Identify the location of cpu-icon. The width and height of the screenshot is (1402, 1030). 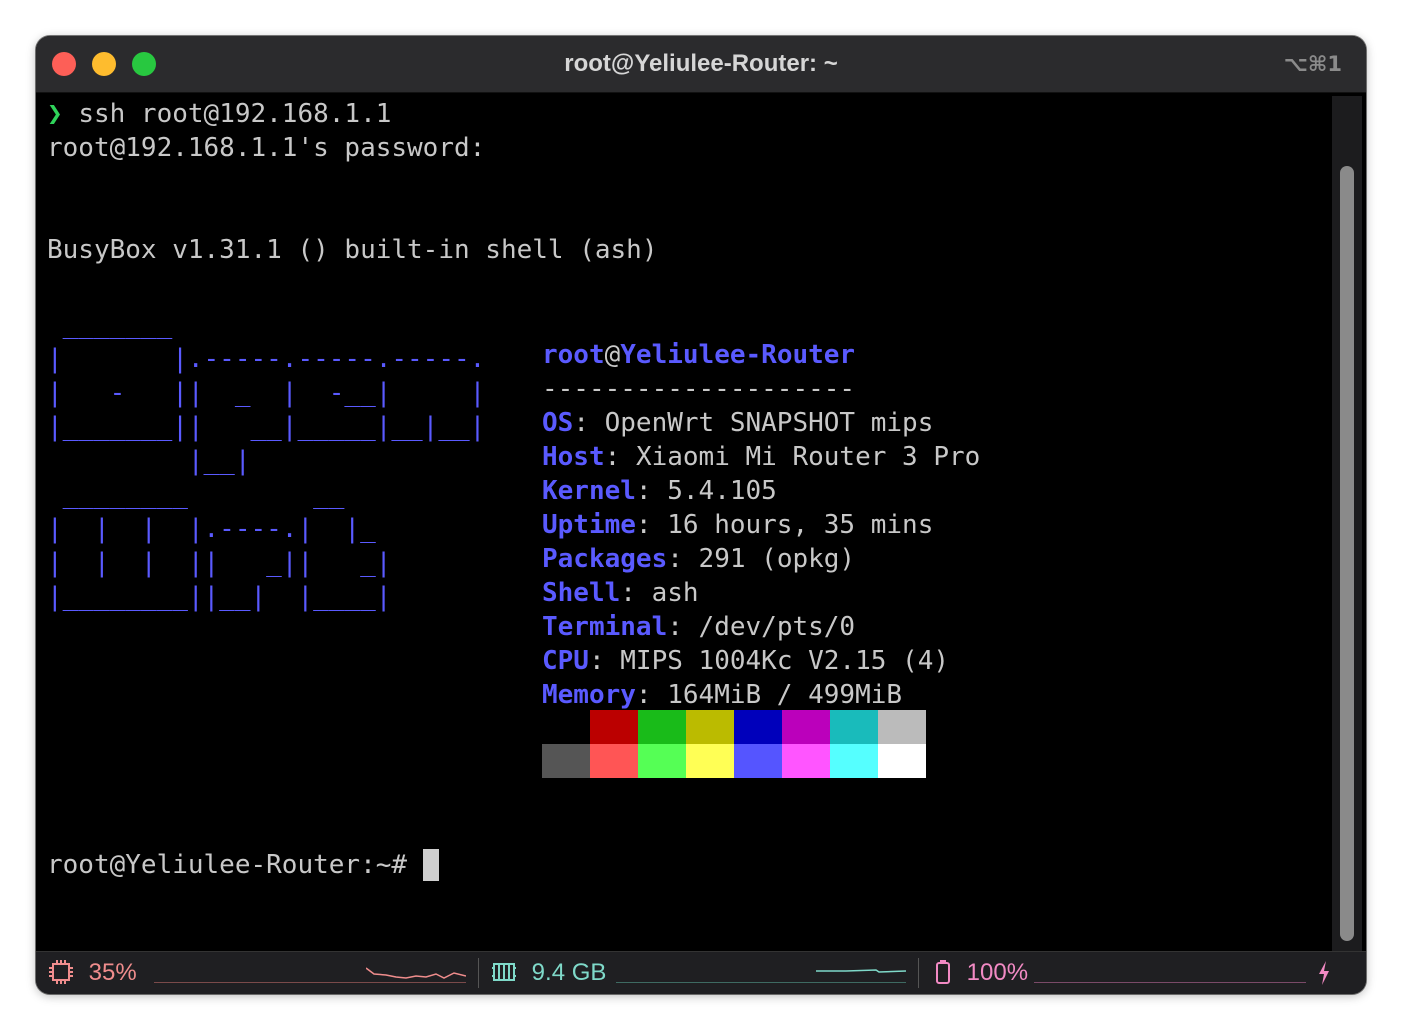
(61, 971).